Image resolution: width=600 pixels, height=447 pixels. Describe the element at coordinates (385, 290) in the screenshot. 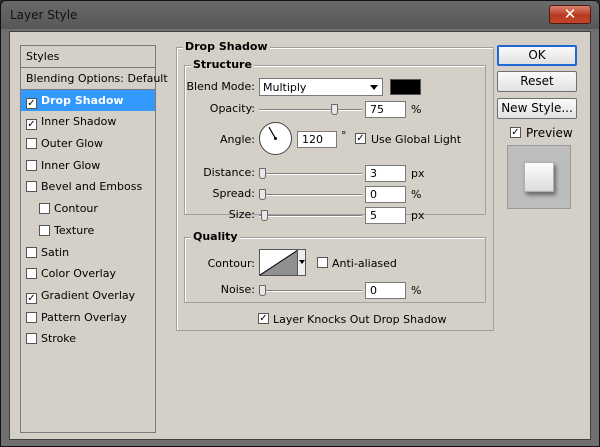

I see `noise-input: 0` at that location.